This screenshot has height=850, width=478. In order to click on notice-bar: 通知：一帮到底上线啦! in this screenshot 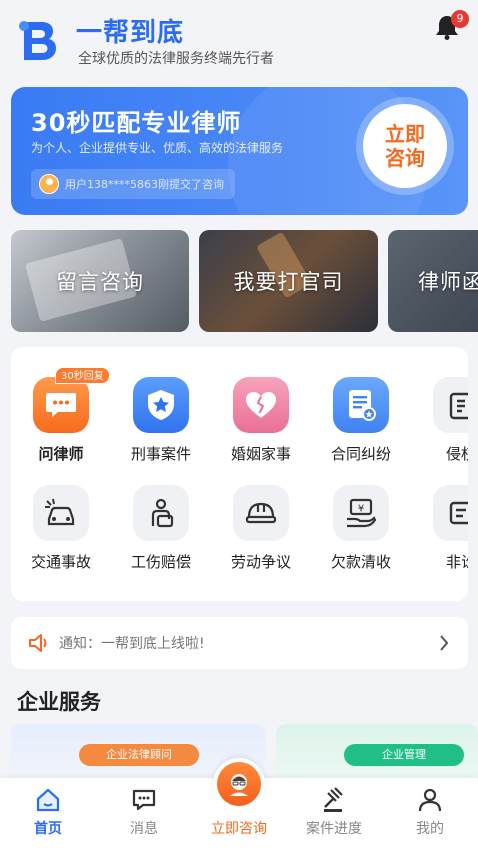, I will do `click(239, 643)`.